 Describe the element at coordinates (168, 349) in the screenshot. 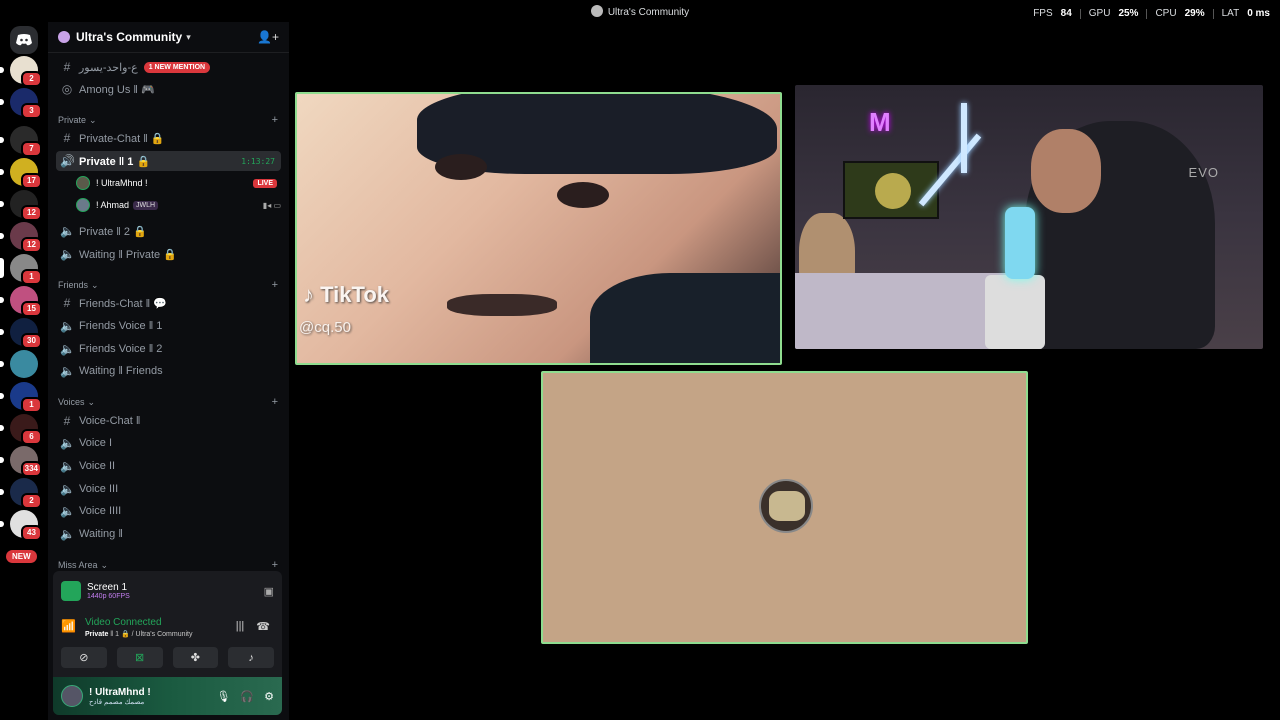

I see `channel-friends-voice-2: 🔈 Friends Voice ‖ 2` at that location.